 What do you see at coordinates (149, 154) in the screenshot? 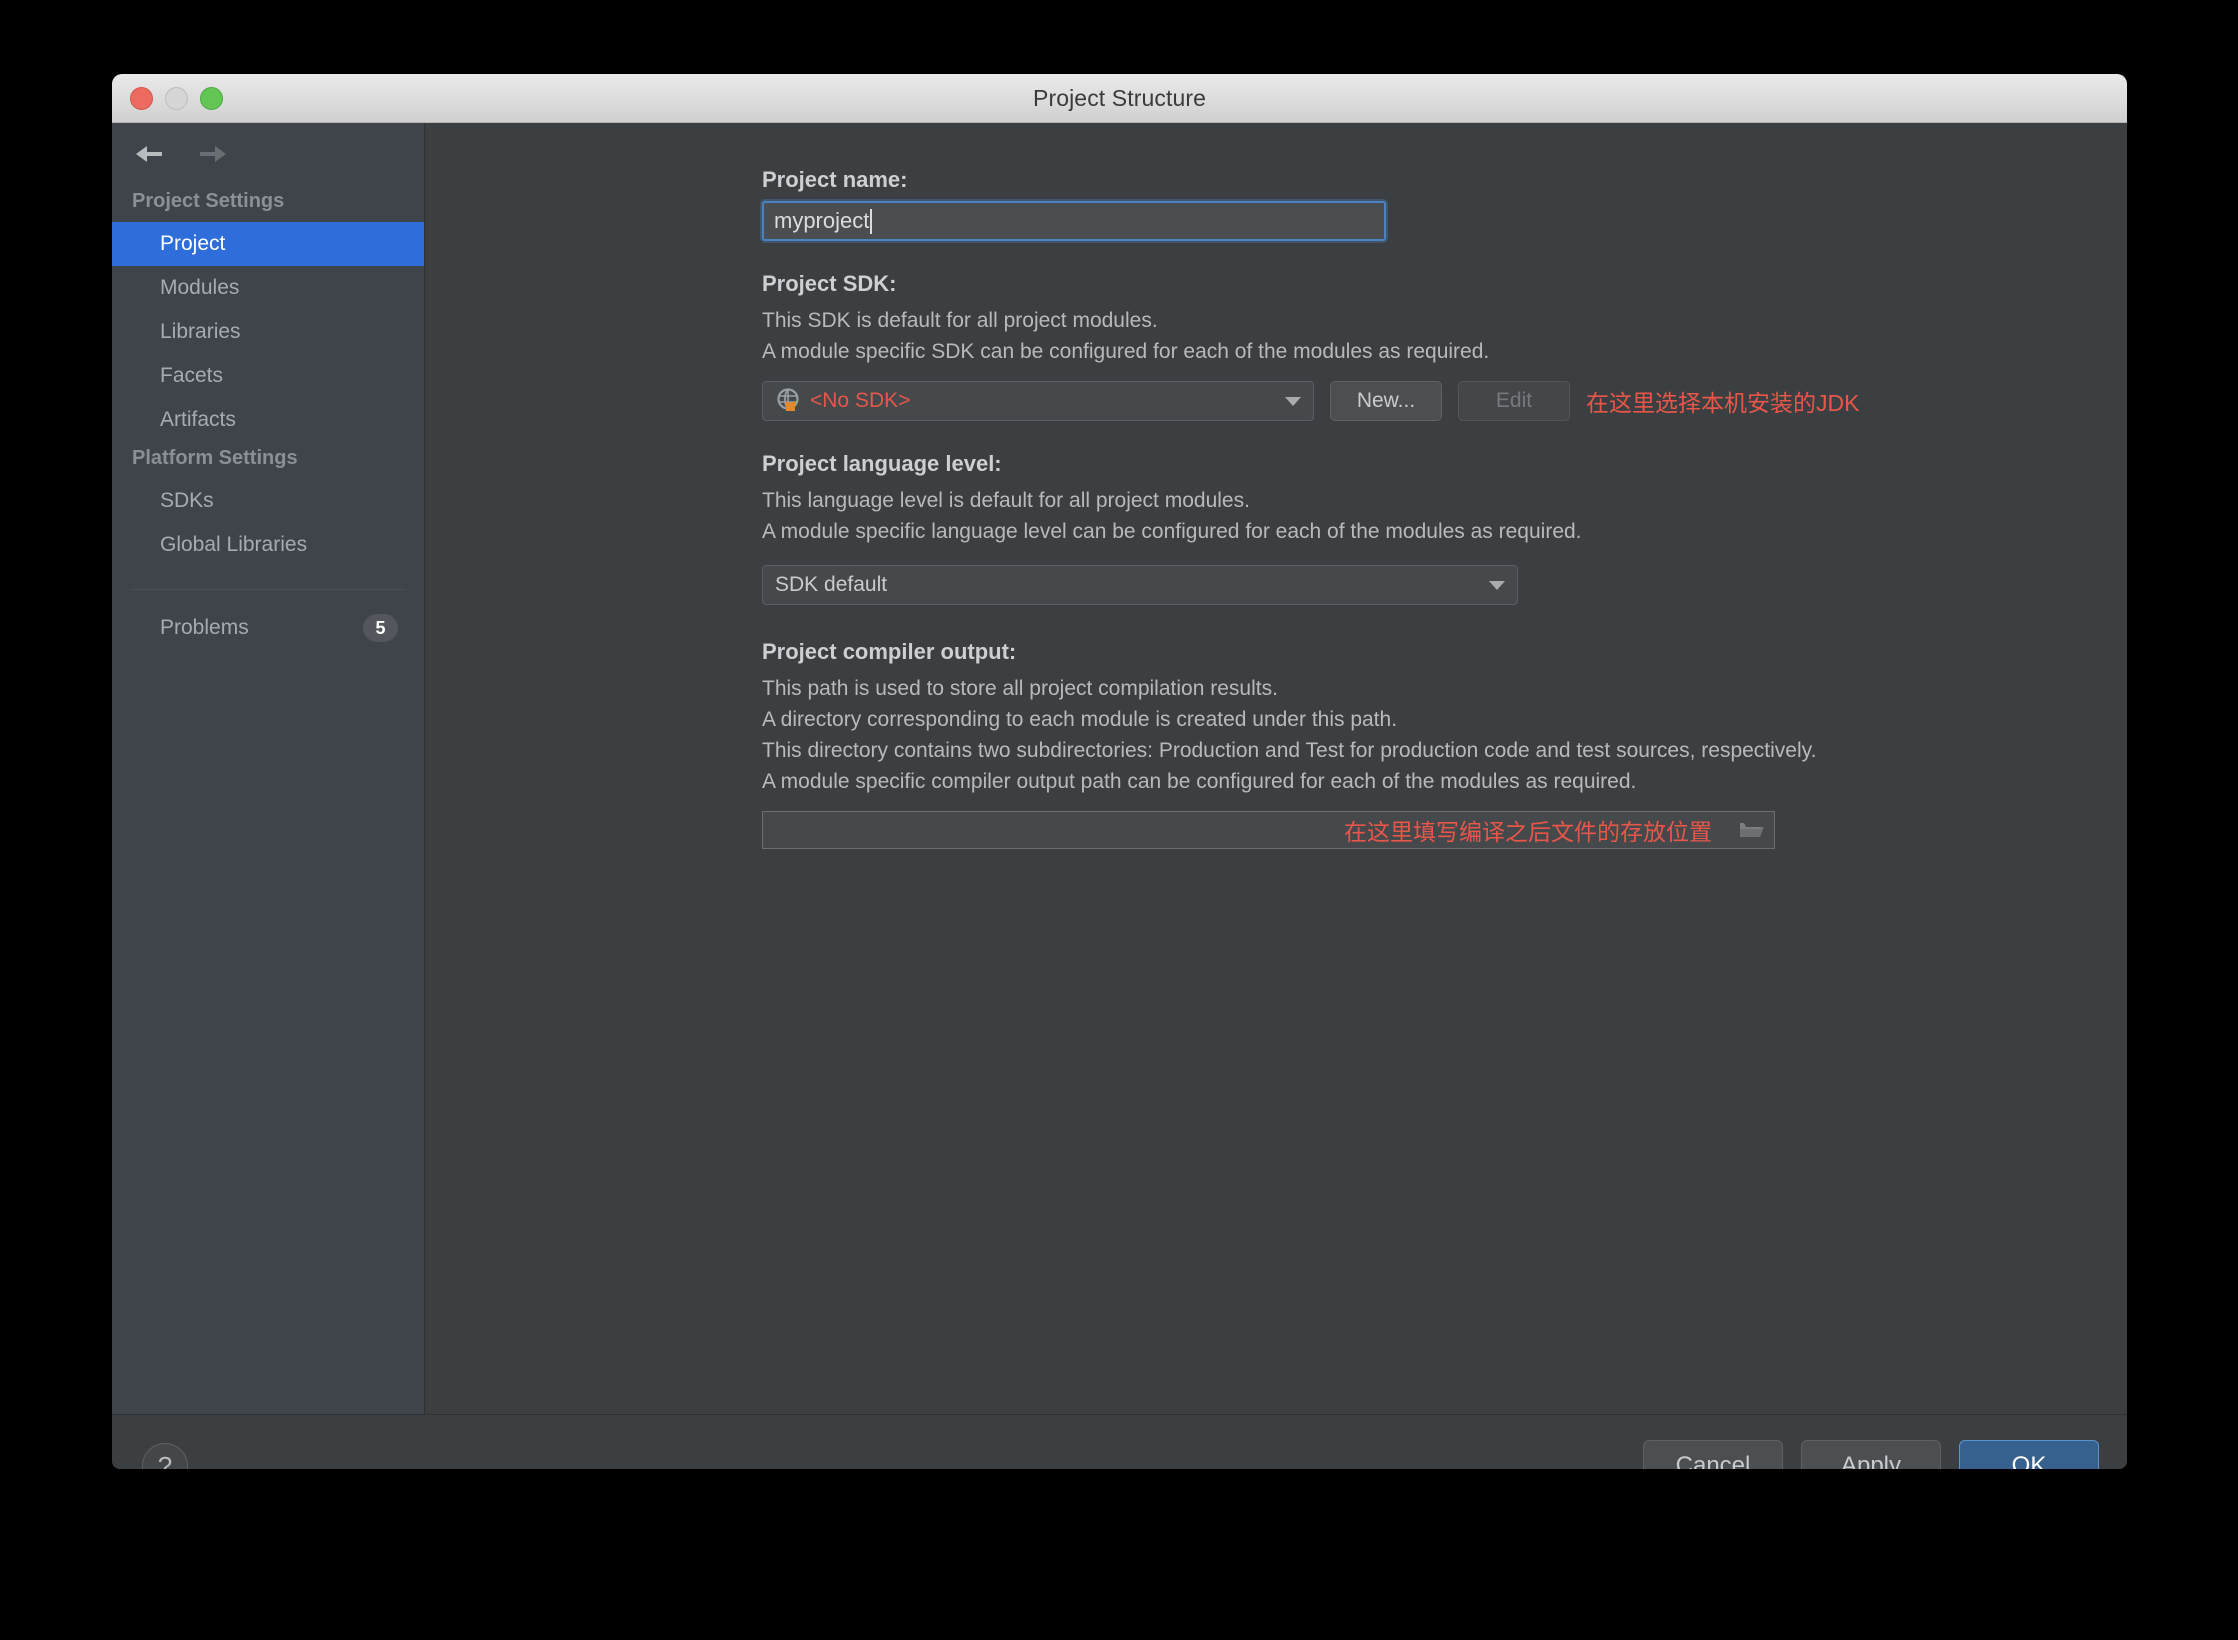
I see `arrow-left-icon` at bounding box center [149, 154].